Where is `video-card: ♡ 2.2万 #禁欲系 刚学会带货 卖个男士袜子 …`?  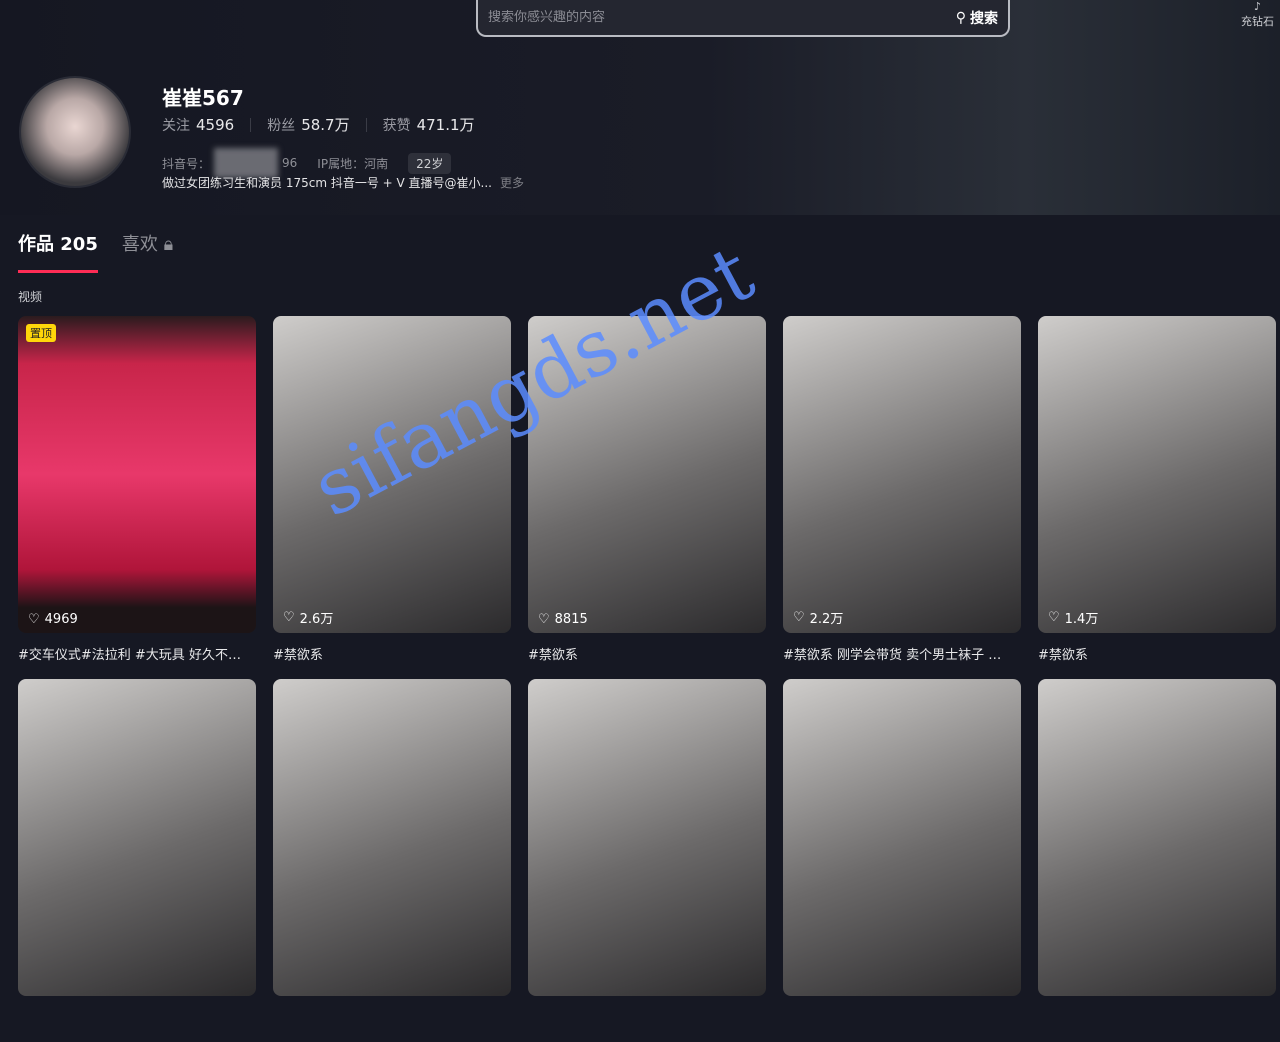
video-card: ♡ 2.2万 #禁欲系 刚学会带货 卖个男士袜子 … is located at coordinates (902, 497).